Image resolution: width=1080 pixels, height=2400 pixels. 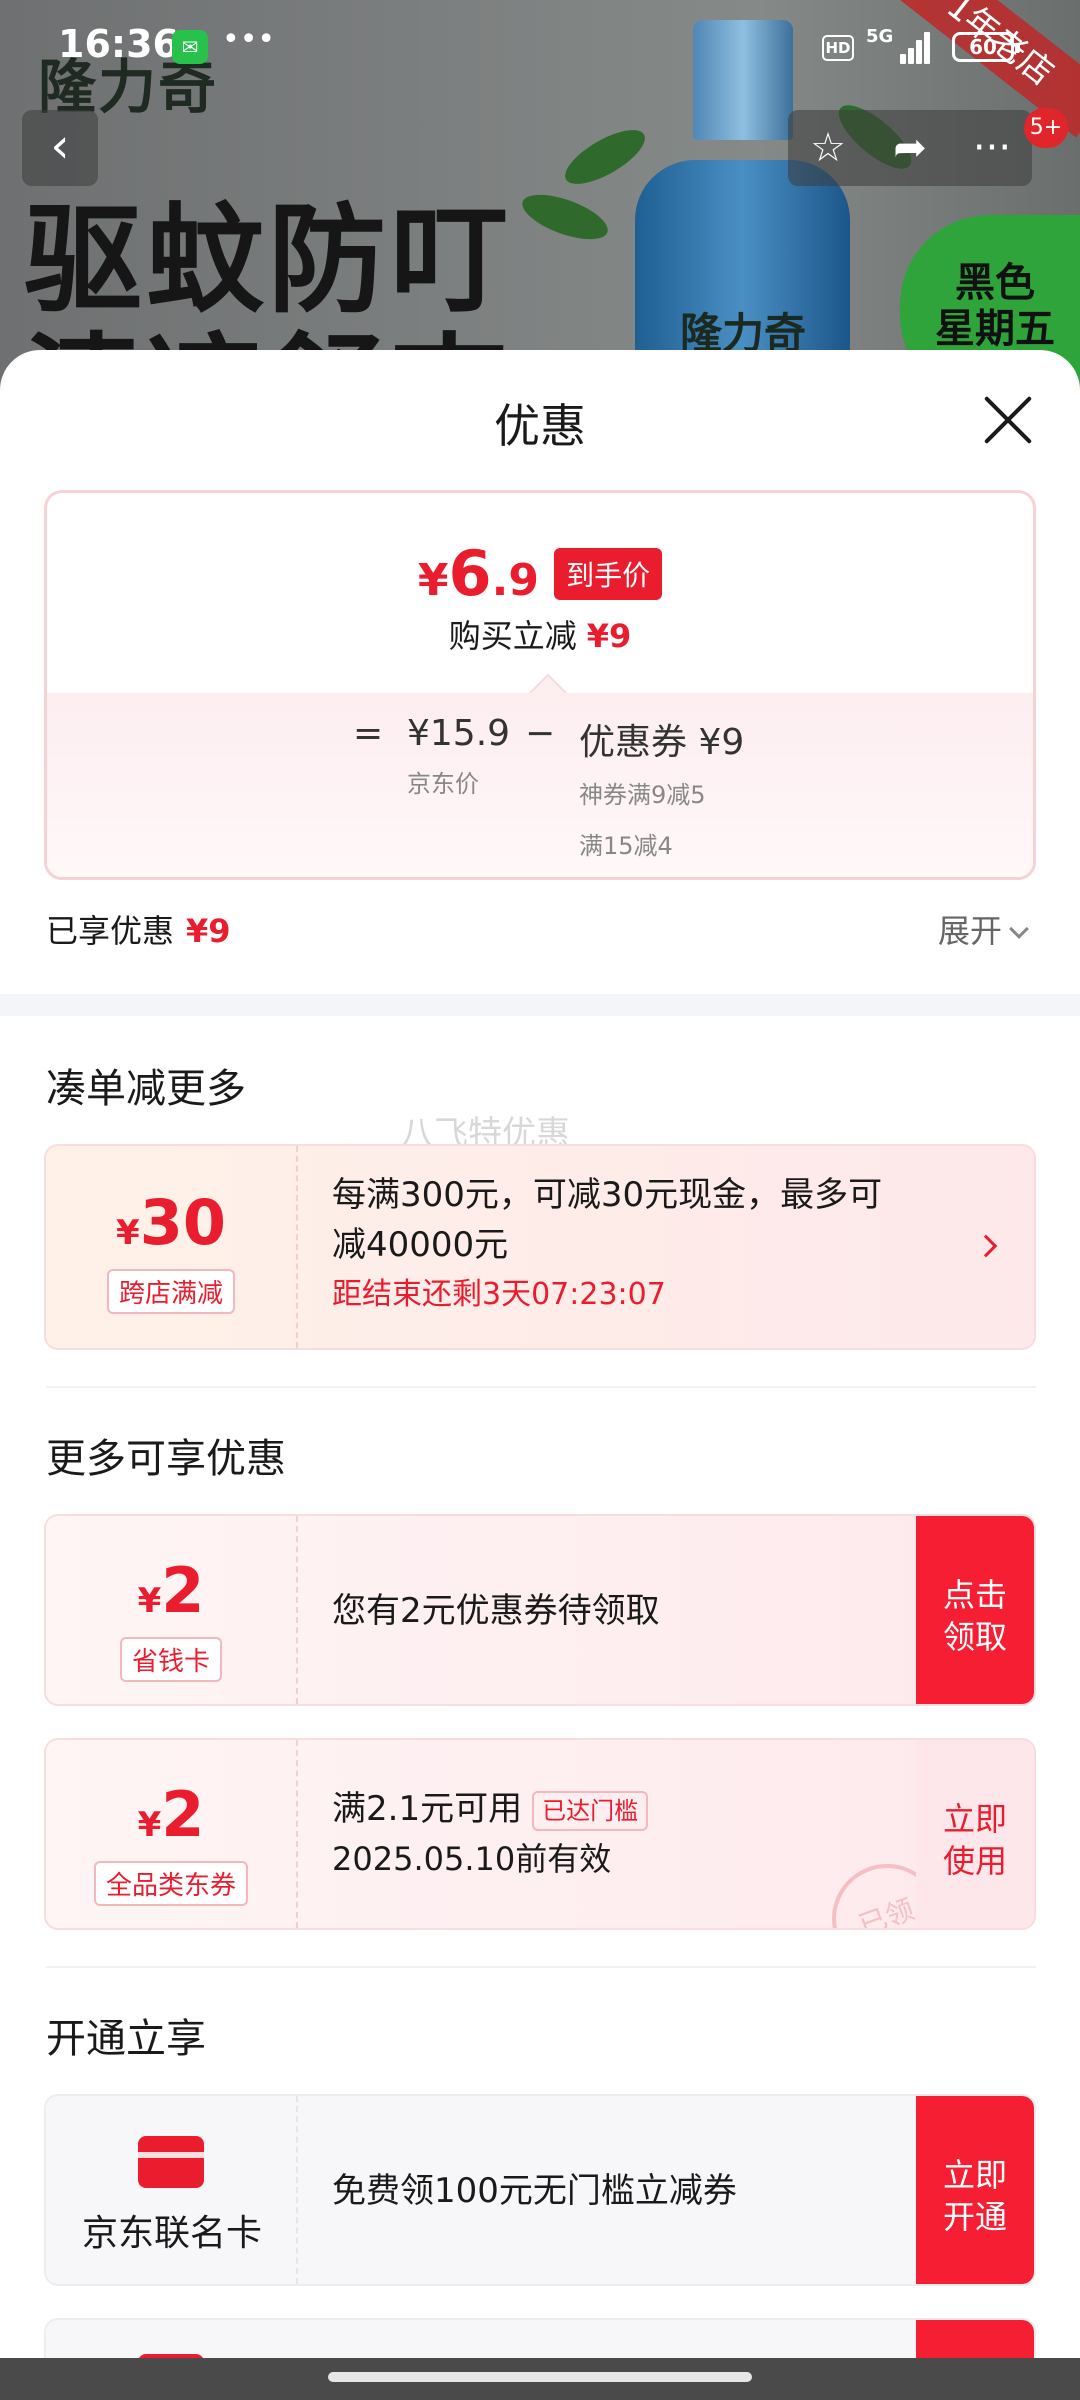 What do you see at coordinates (496, 1611) in the screenshot?
I see `coupon-description: 您有2元优惠券待领取` at bounding box center [496, 1611].